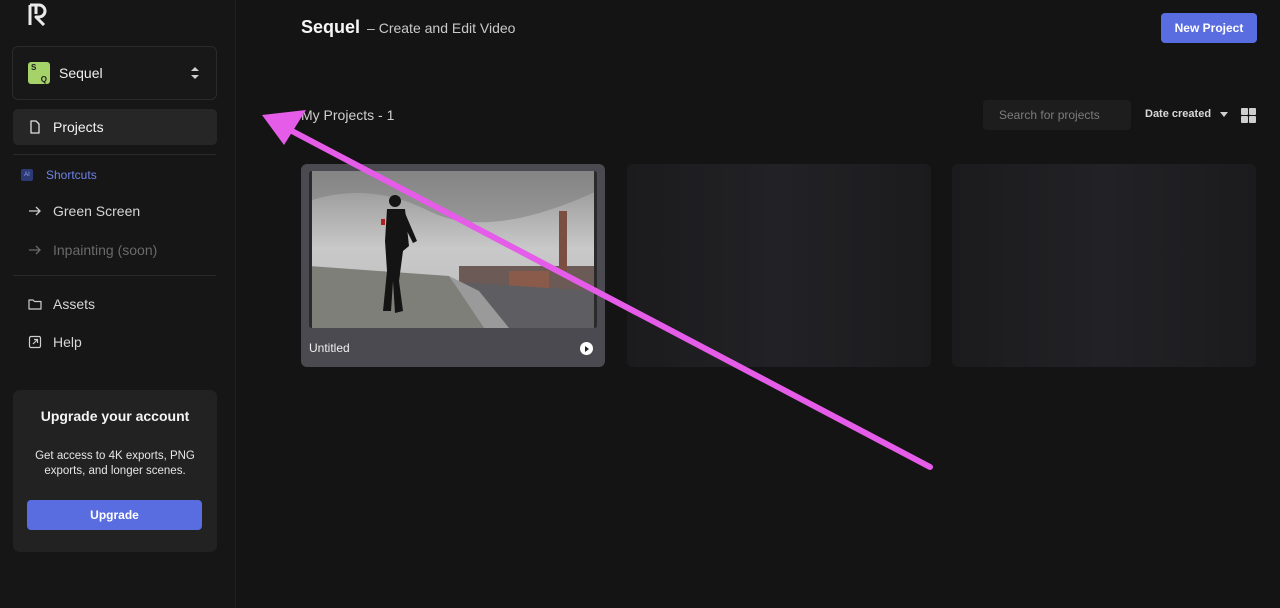  Describe the element at coordinates (1224, 114) in the screenshot. I see `caret-down-icon` at that location.